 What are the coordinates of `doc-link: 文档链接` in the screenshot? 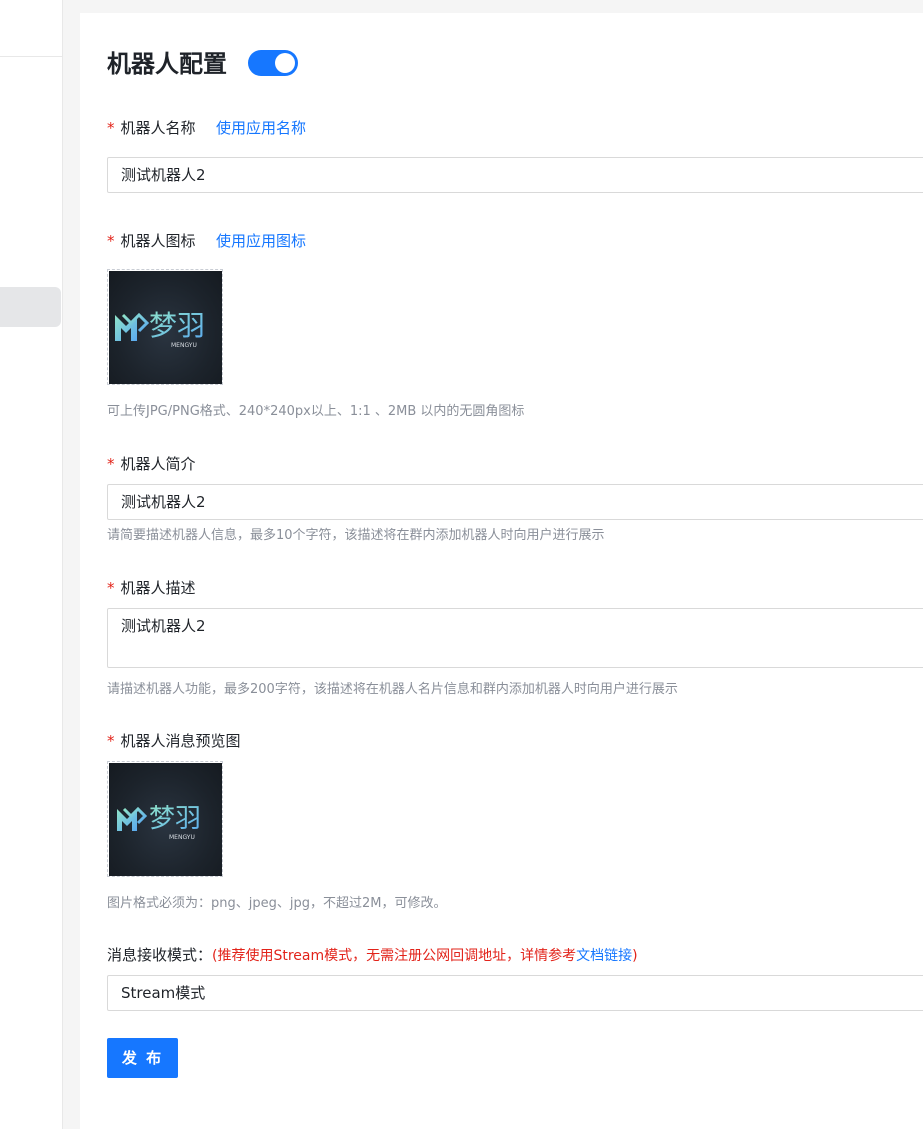 It's located at (604, 956).